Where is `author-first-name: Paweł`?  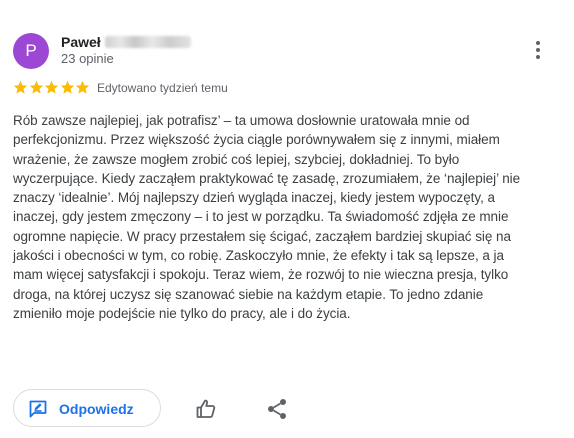
author-first-name: Paweł is located at coordinates (81, 42).